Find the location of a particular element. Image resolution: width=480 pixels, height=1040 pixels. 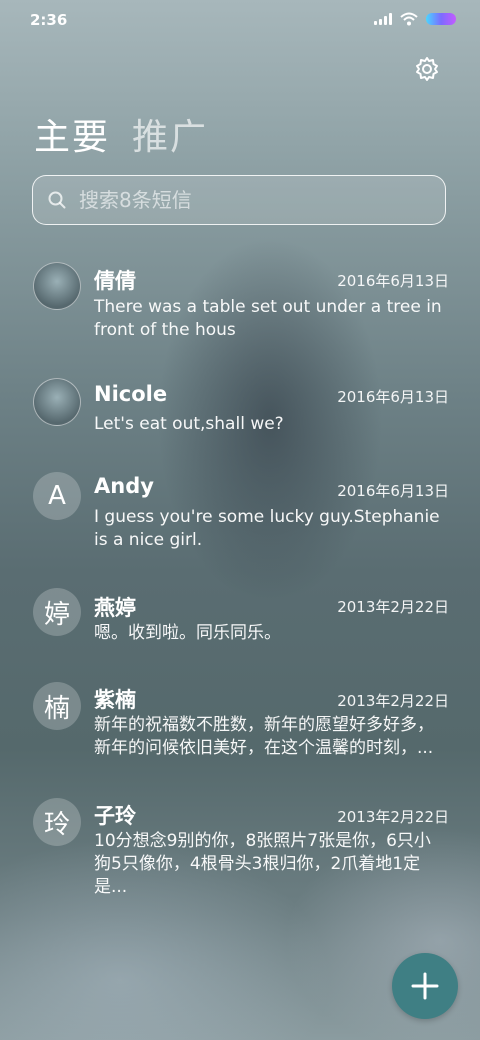

status-bar: 2:36 is located at coordinates (240, 20).